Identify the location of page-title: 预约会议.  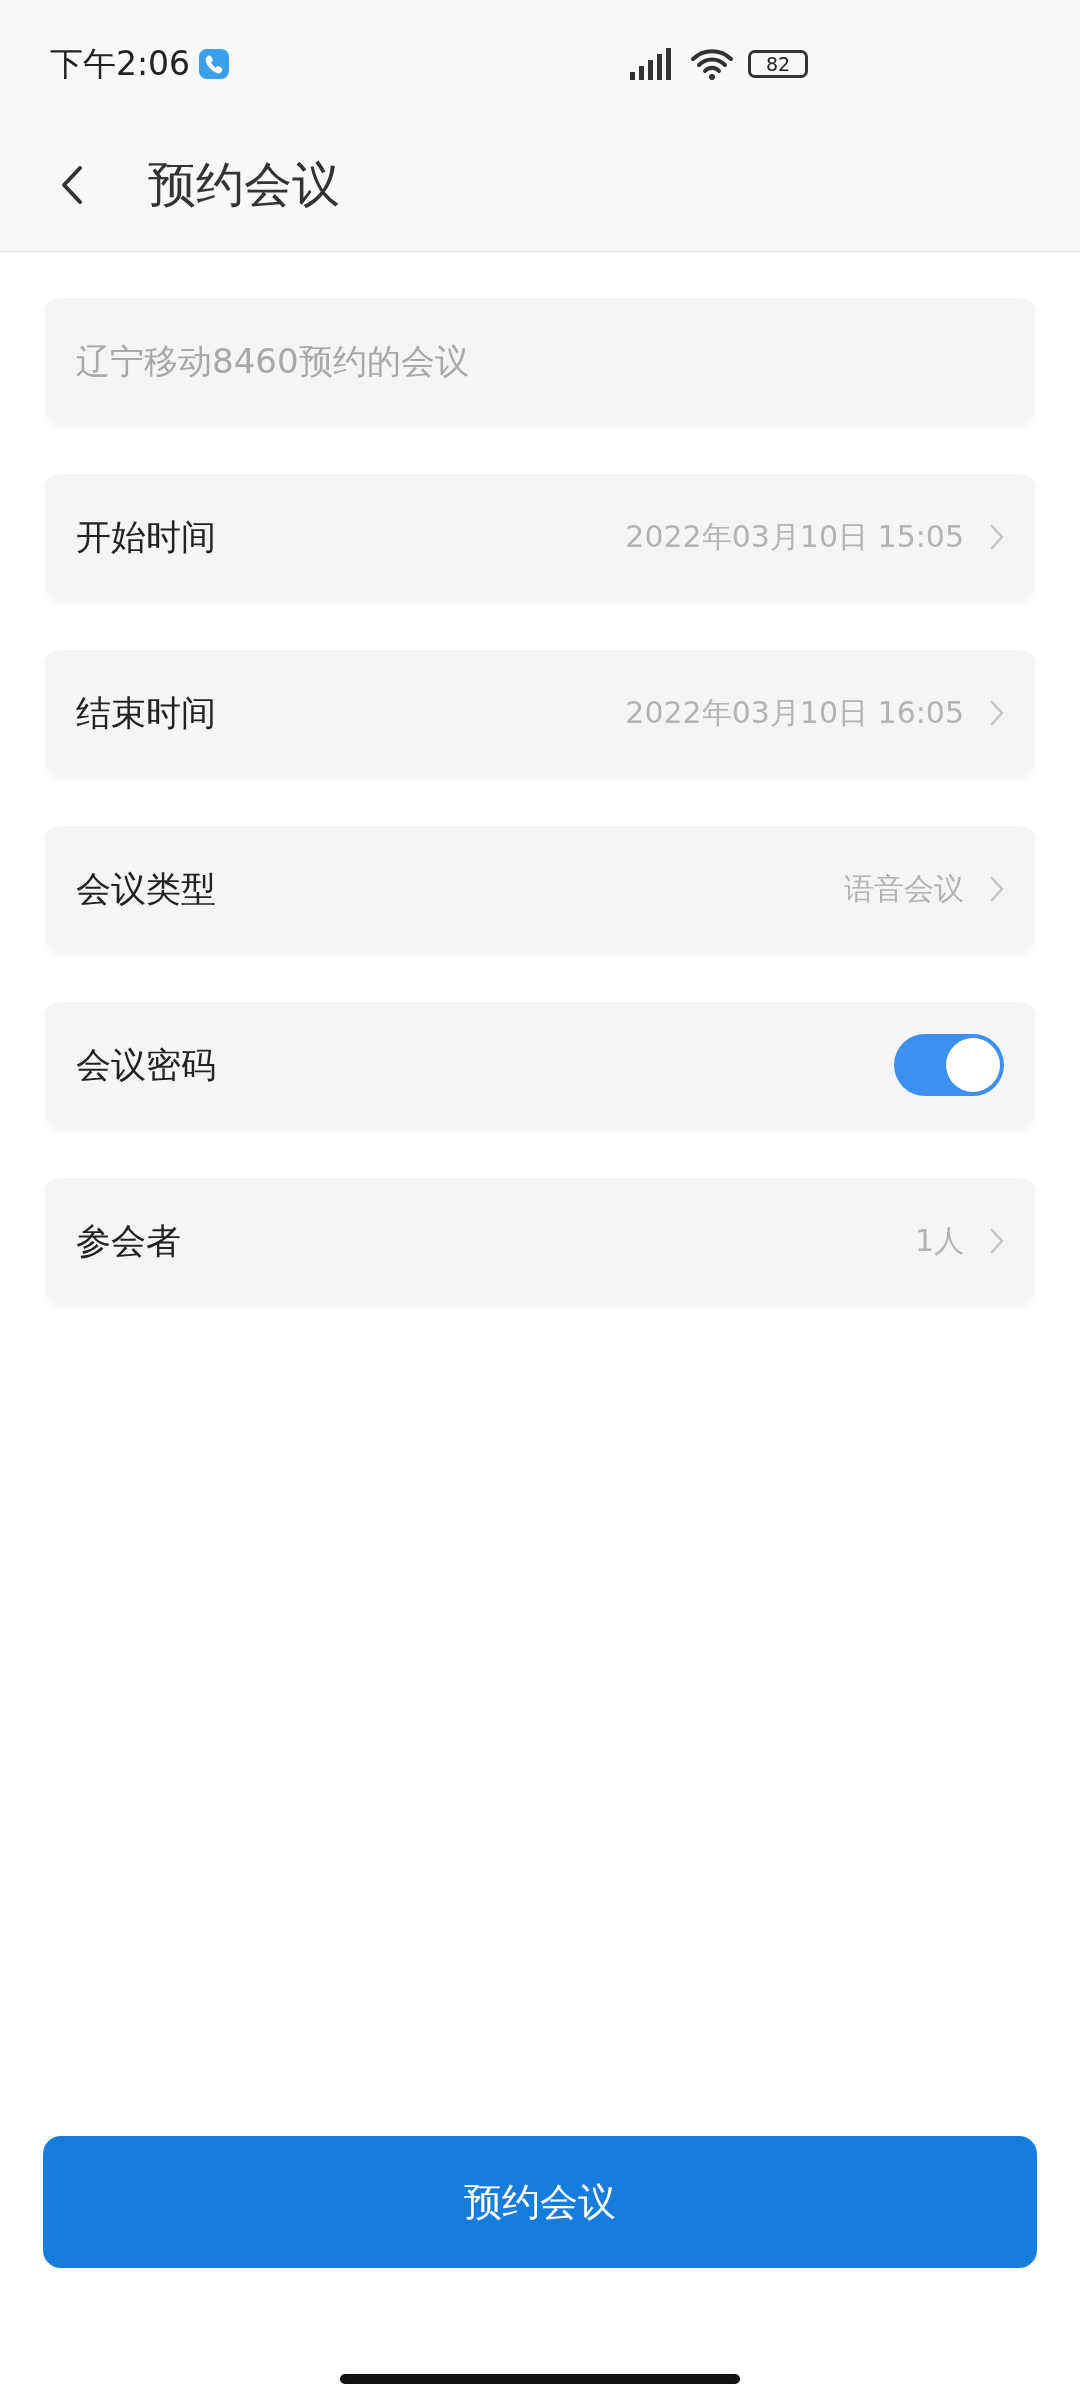
(244, 184).